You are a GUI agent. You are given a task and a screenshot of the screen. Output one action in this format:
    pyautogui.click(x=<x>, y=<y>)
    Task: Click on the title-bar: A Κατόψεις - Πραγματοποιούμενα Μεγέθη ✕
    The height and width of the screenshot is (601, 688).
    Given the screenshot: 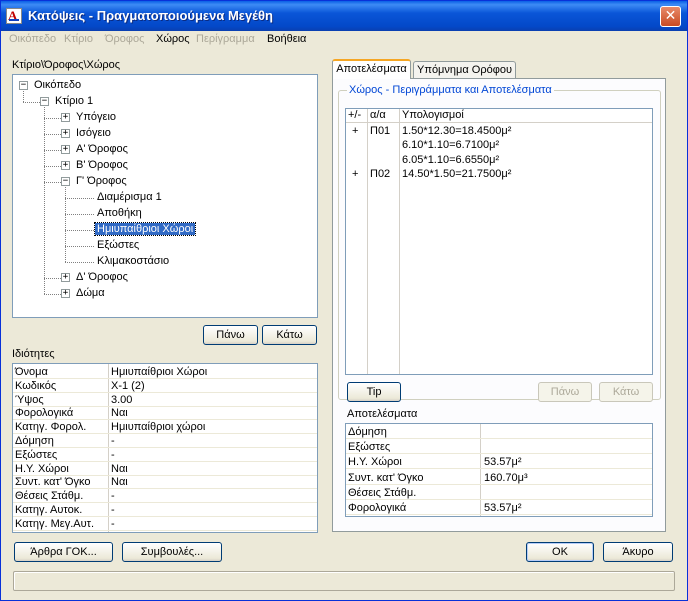 What is the action you would take?
    pyautogui.click(x=344, y=16)
    